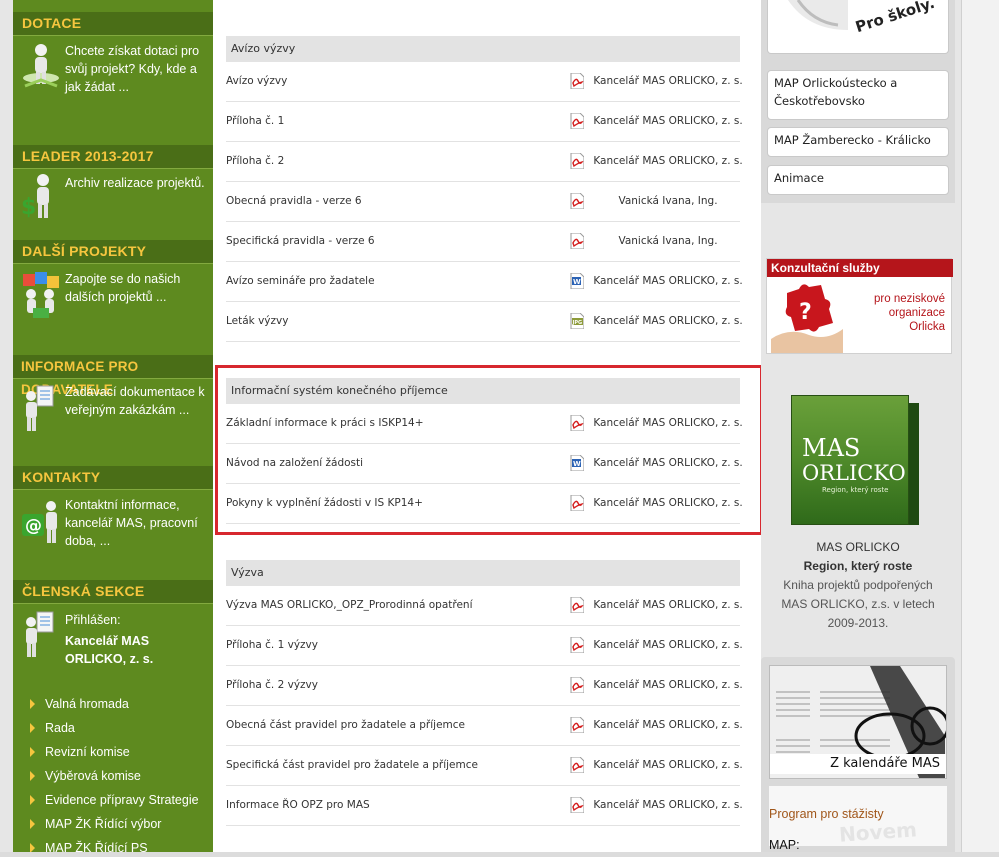  What do you see at coordinates (484, 162) in the screenshot?
I see `document-row: Příloha č. 2 Kancelář MAS ORLICKO, z. s.` at bounding box center [484, 162].